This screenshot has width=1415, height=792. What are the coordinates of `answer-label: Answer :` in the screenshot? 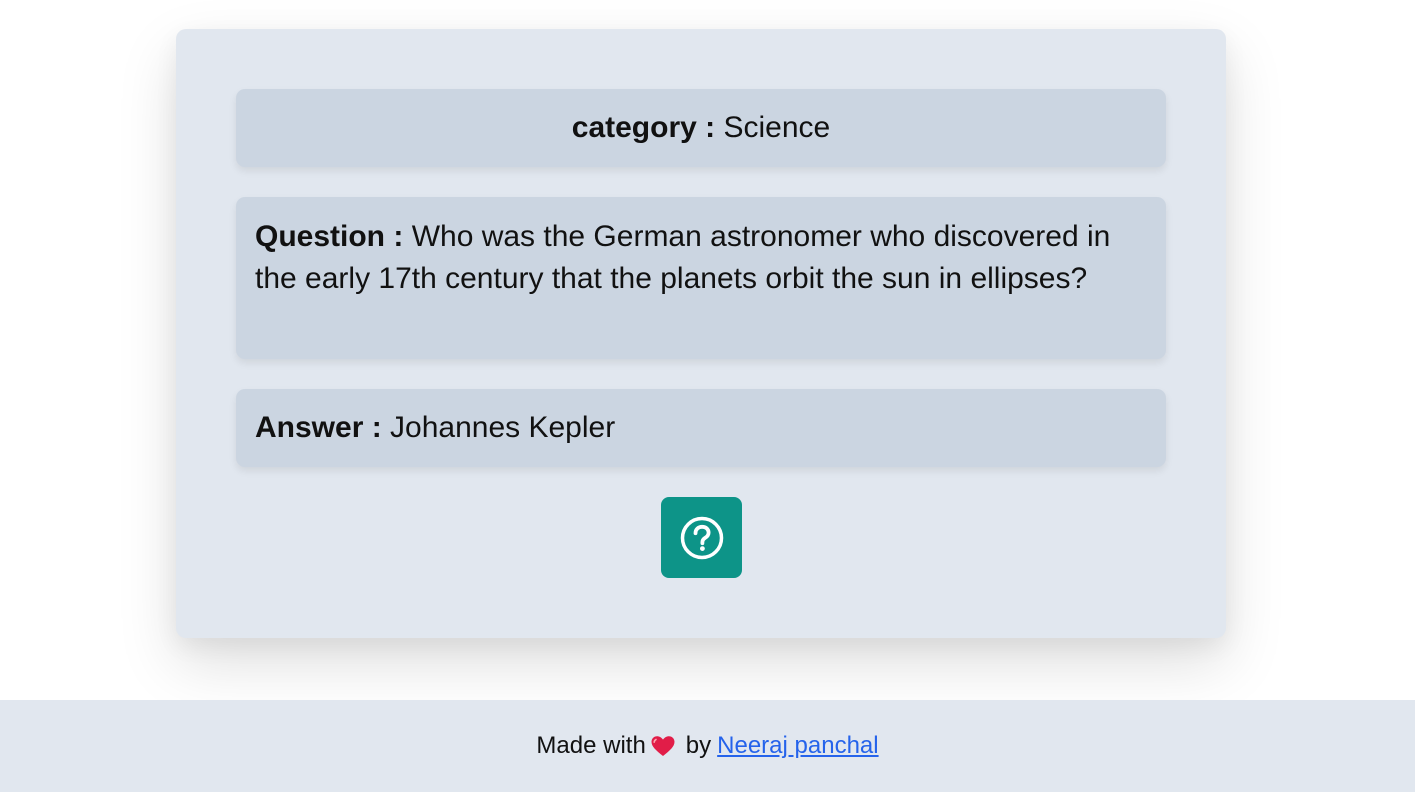 It's located at (318, 427).